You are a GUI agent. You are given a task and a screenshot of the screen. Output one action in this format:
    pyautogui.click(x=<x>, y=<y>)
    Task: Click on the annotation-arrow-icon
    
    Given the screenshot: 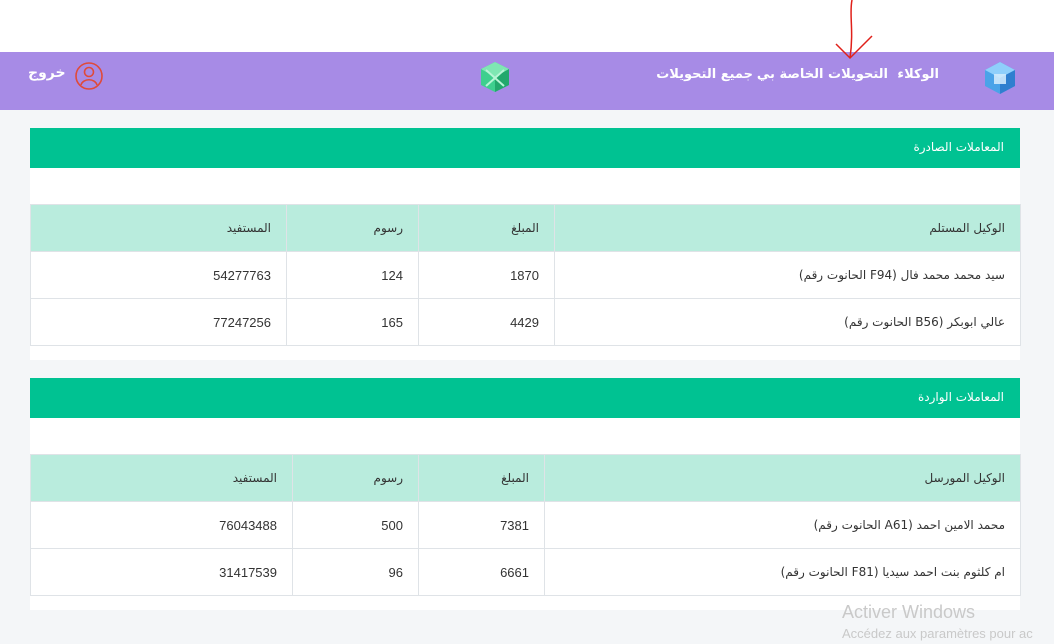 What is the action you would take?
    pyautogui.click(x=854, y=30)
    